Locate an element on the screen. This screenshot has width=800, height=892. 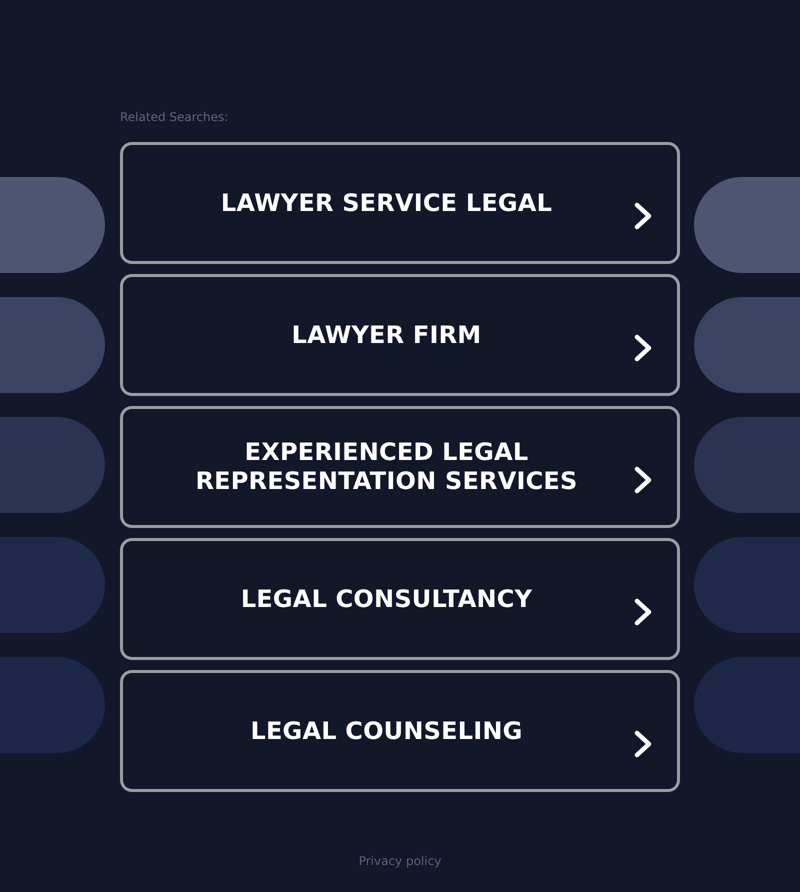
search-link-button: LEGAL CONSULTANCY is located at coordinates (400, 599).